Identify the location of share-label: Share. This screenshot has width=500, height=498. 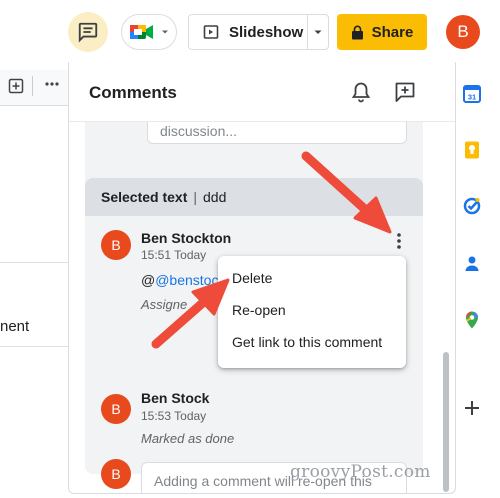
(392, 32).